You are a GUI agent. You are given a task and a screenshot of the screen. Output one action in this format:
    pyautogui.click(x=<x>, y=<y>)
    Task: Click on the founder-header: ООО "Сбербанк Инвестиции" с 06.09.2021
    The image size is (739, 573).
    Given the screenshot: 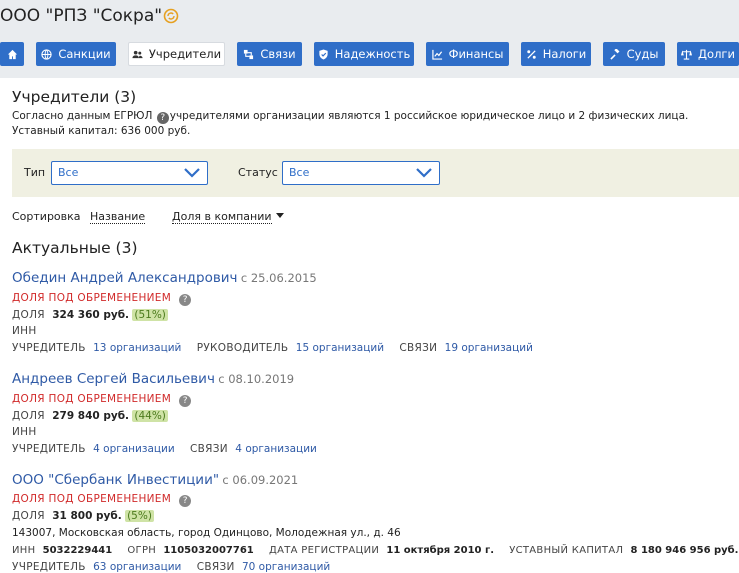 What is the action you would take?
    pyautogui.click(x=155, y=480)
    